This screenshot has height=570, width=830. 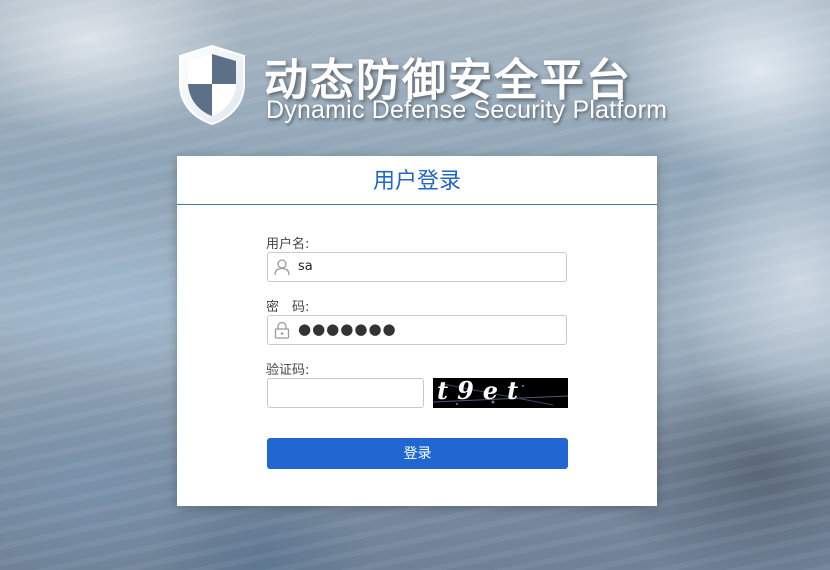 I want to click on captcha-field, so click(x=345, y=393).